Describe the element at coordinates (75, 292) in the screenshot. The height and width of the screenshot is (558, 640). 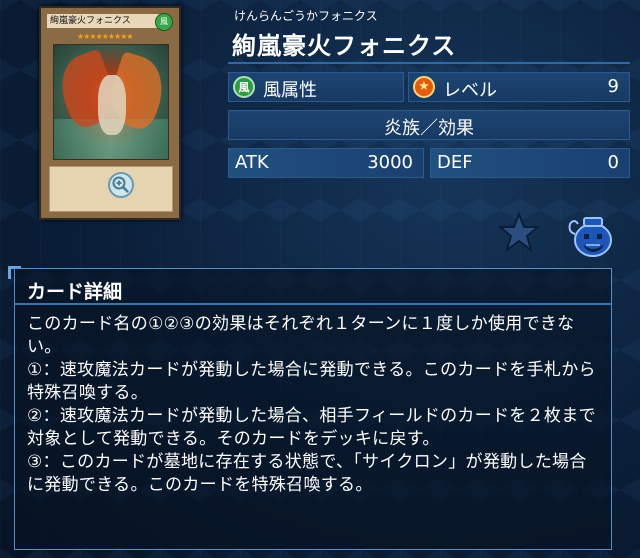
I see `details-heading: カード詳細` at that location.